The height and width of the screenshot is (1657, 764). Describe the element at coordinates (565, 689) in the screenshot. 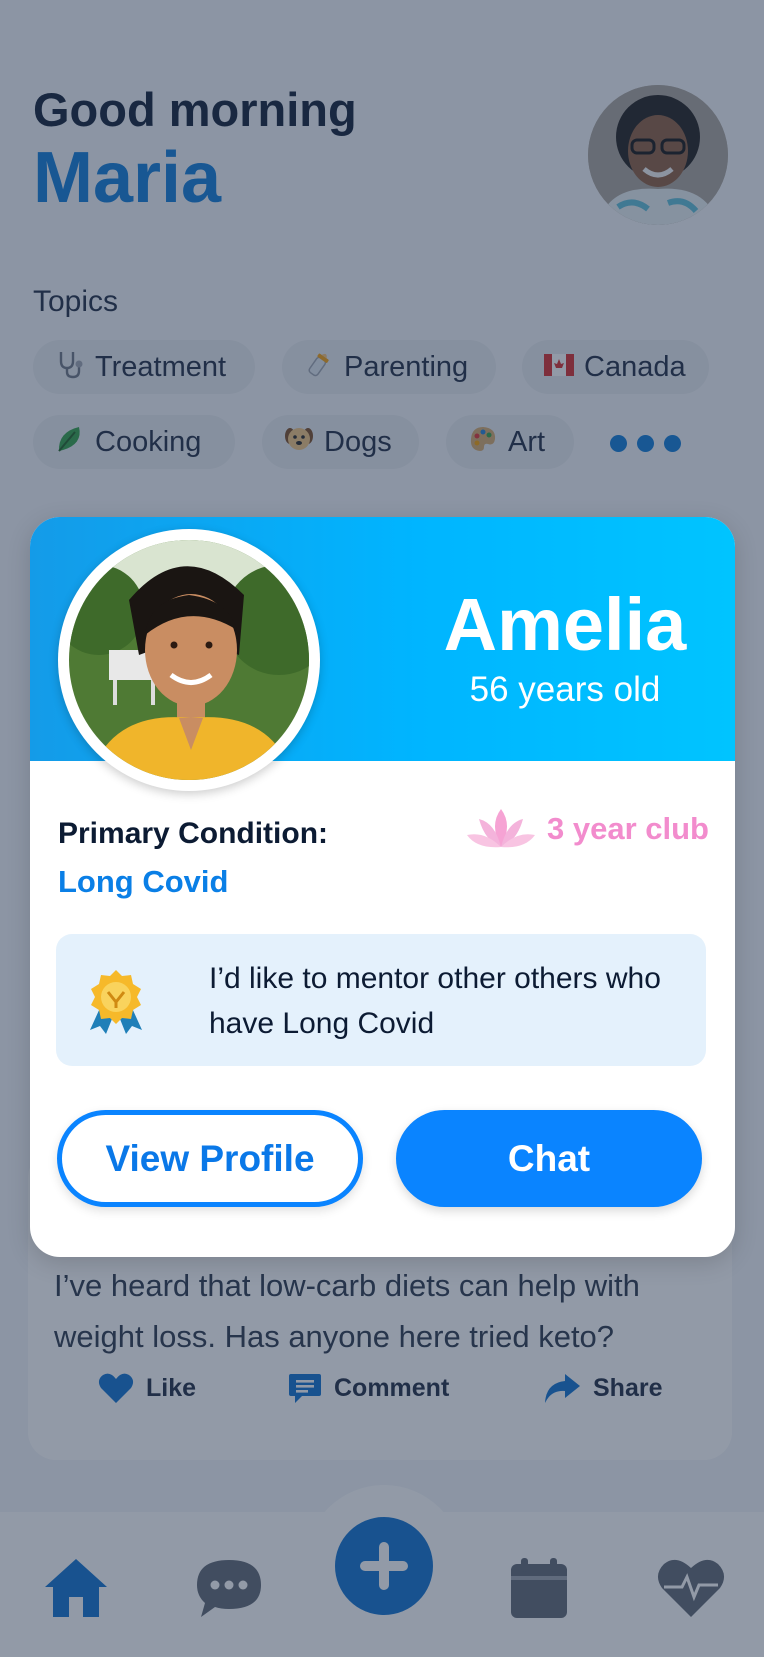

I see `mentor-age: 56 years old` at that location.